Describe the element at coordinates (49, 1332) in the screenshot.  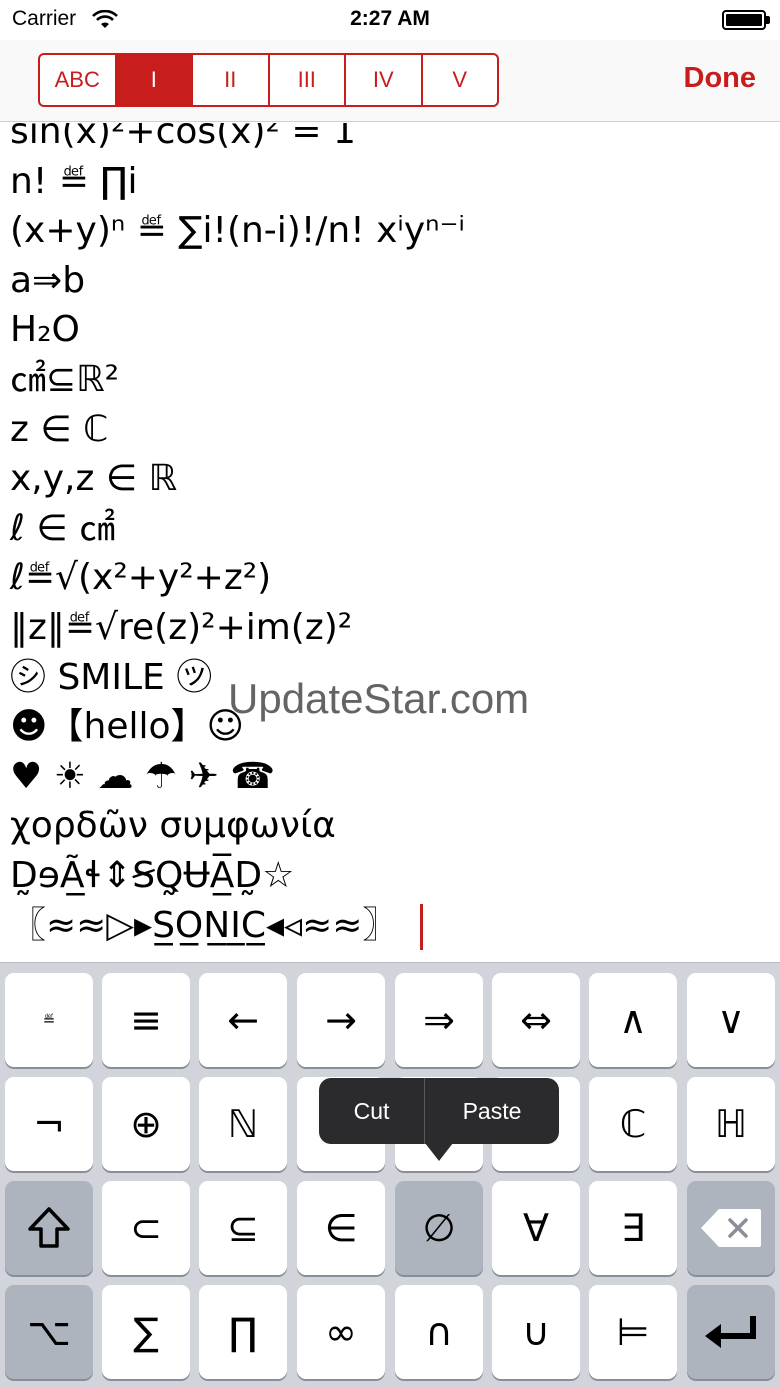
I see `option-key: ⌥` at that location.